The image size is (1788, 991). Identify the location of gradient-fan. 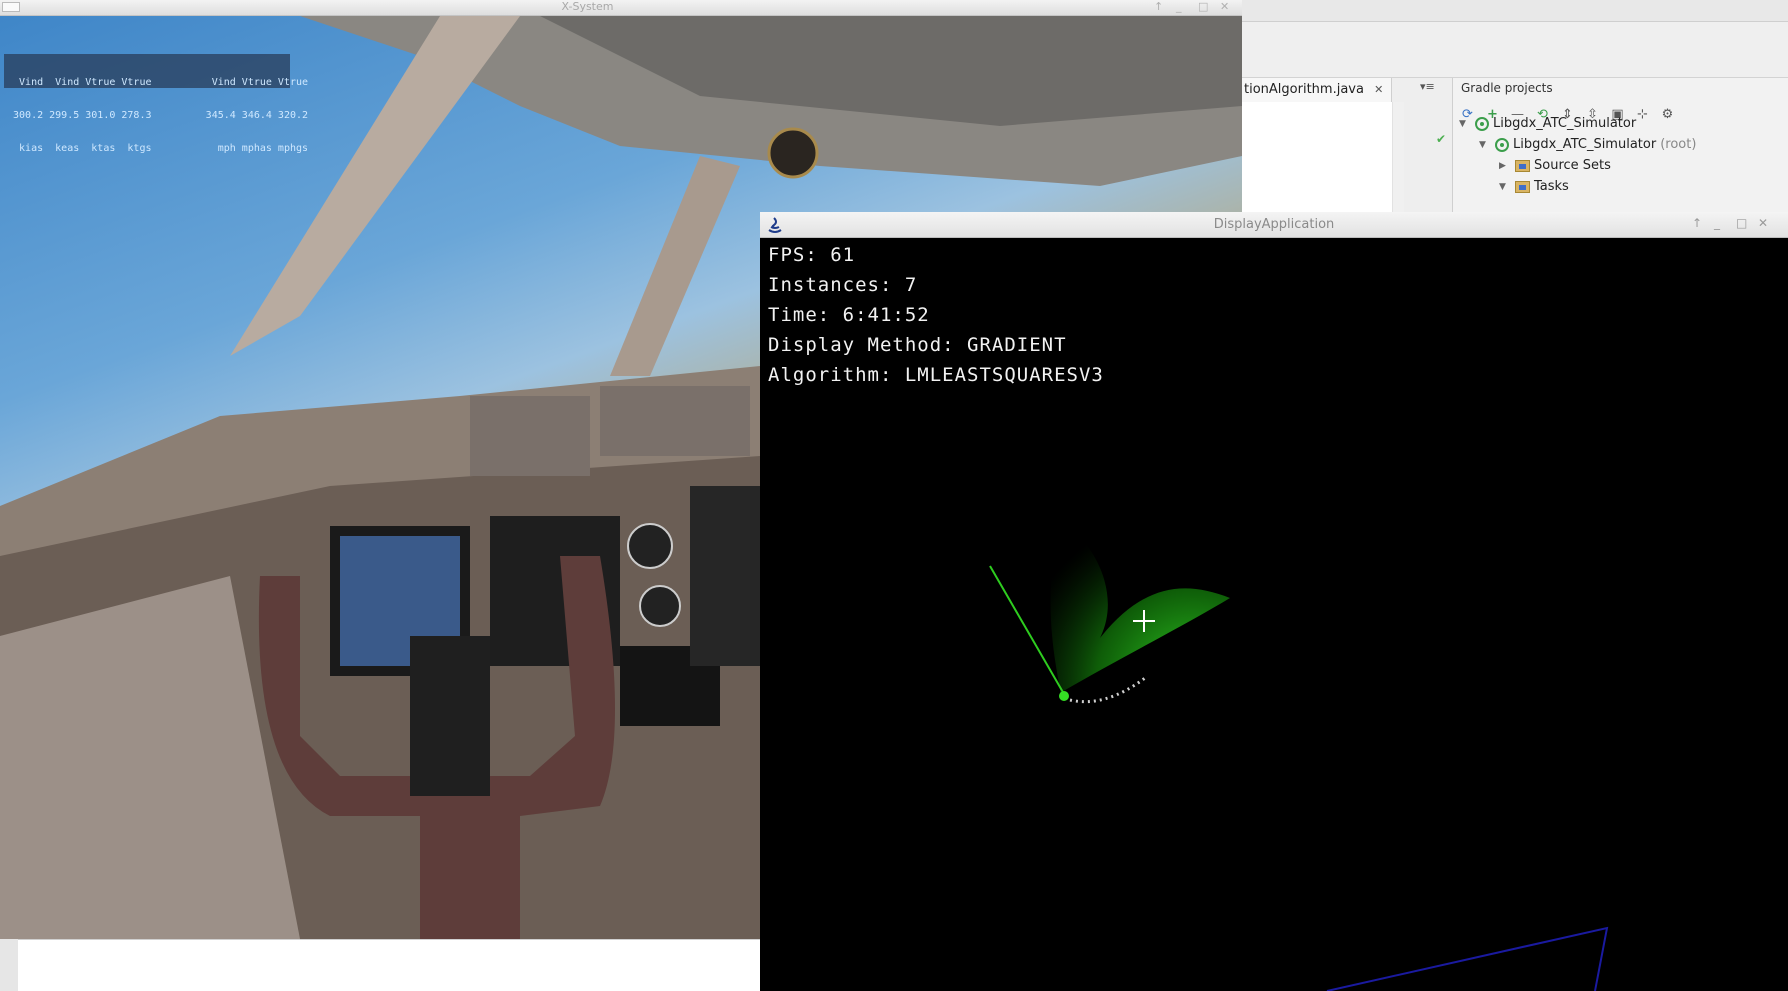
(1140, 605).